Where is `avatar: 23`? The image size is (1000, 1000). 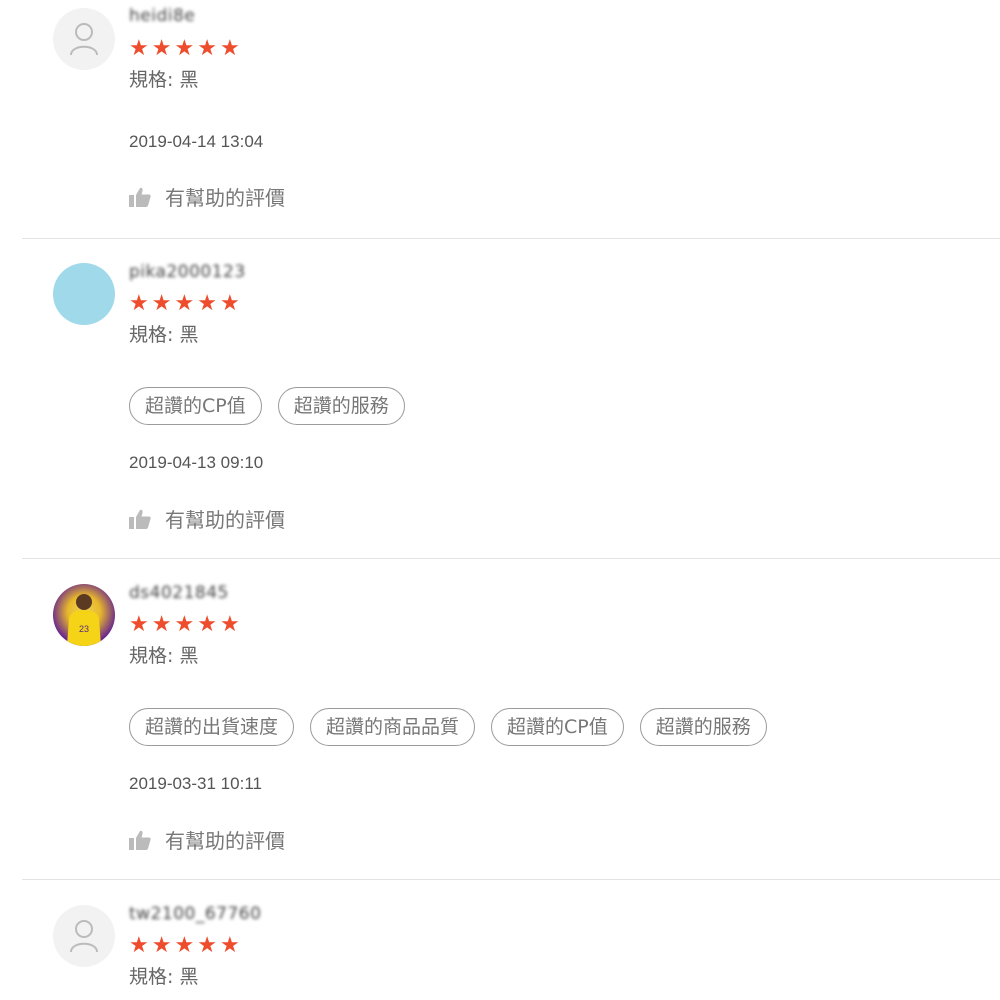 avatar: 23 is located at coordinates (84, 615).